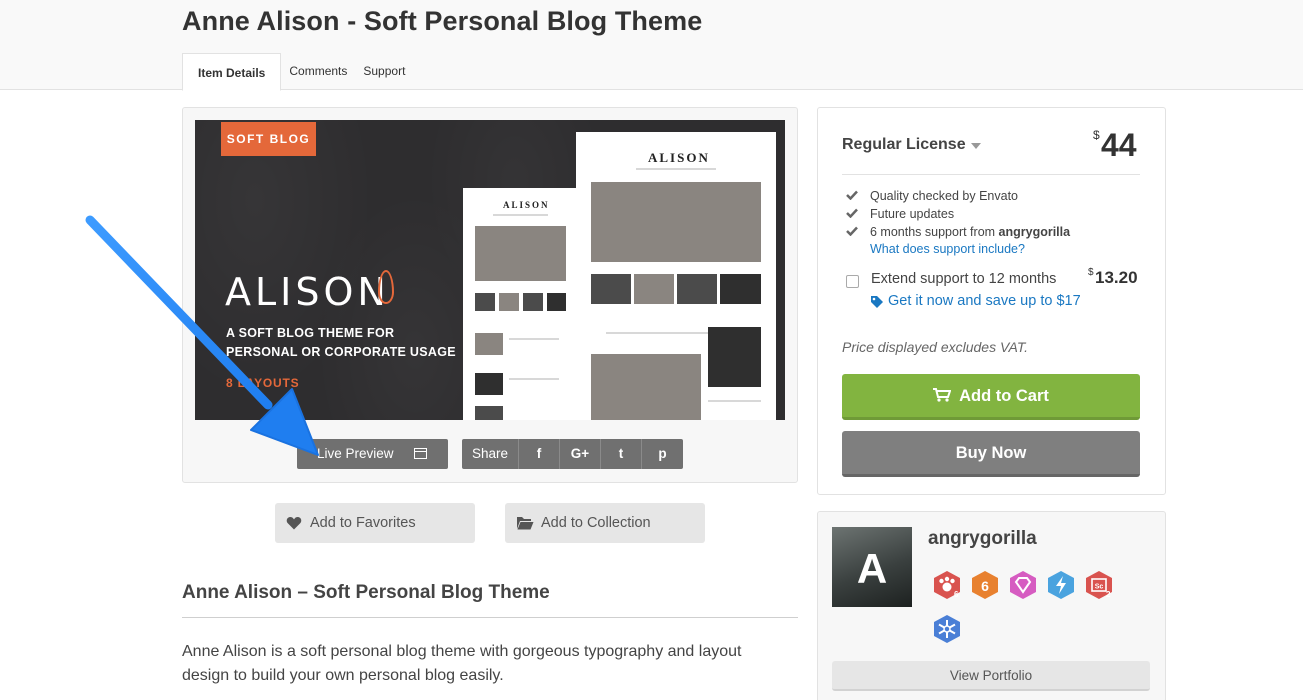 This screenshot has width=1303, height=700. What do you see at coordinates (442, 21) in the screenshot?
I see `page-title: Anne Alison - Soft Personal Blog Theme` at bounding box center [442, 21].